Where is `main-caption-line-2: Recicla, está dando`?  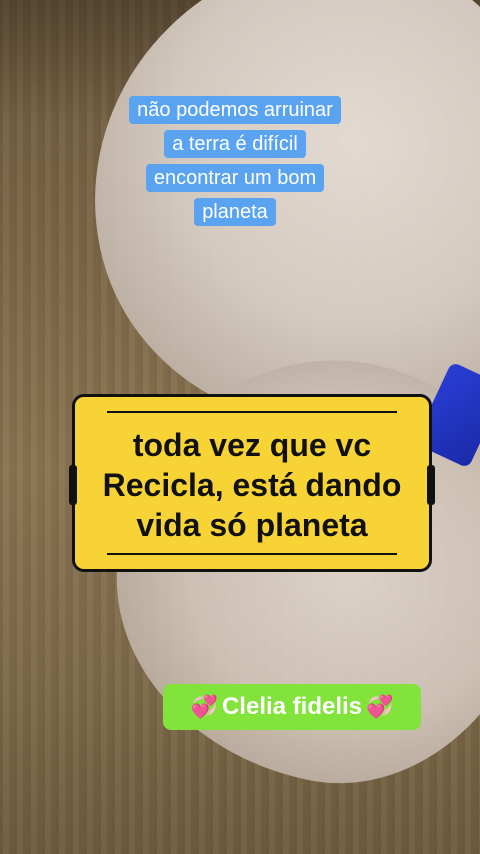 main-caption-line-2: Recicla, está dando is located at coordinates (252, 485).